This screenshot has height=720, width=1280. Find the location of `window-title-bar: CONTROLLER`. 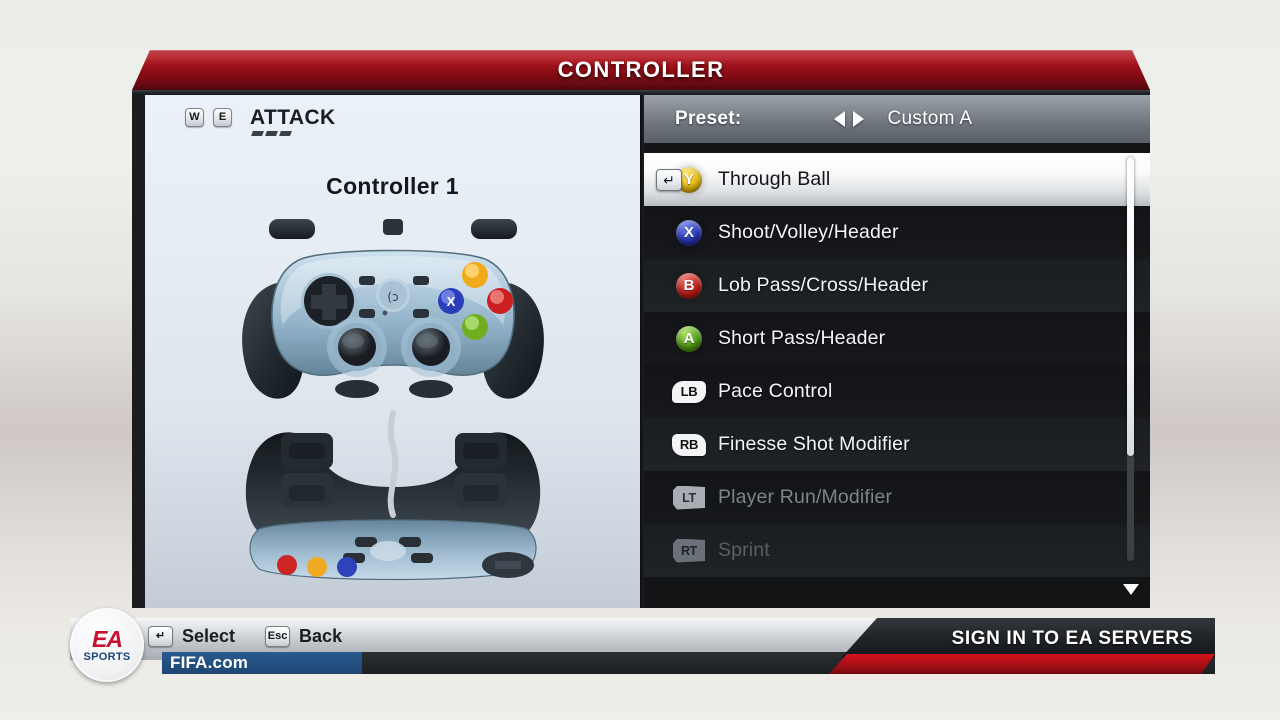

window-title-bar: CONTROLLER is located at coordinates (641, 70).